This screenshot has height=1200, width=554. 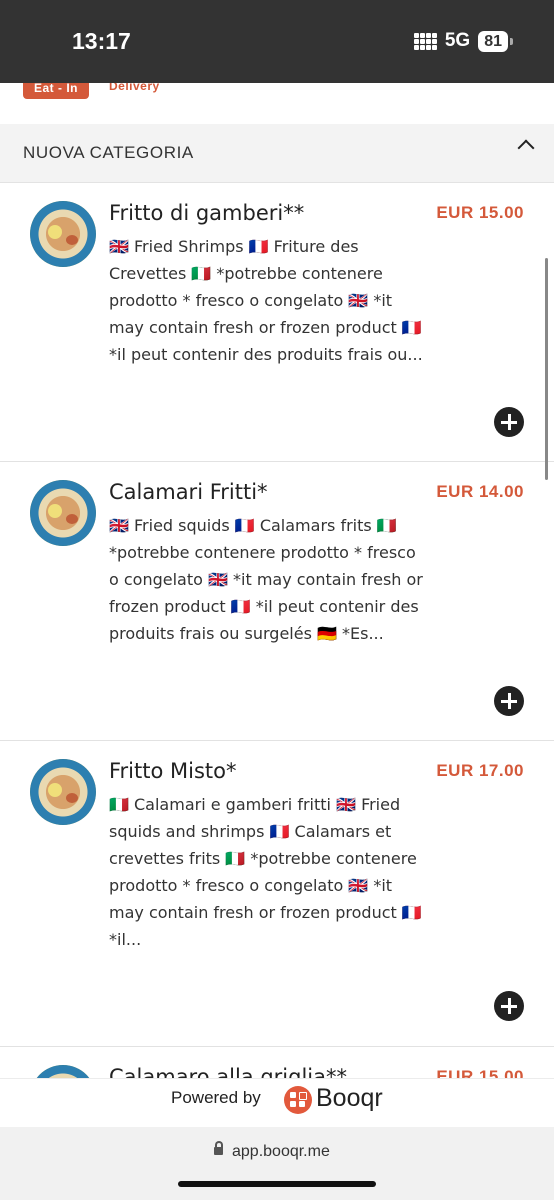 What do you see at coordinates (134, 88) in the screenshot?
I see `tab-delivery: Delivery` at bounding box center [134, 88].